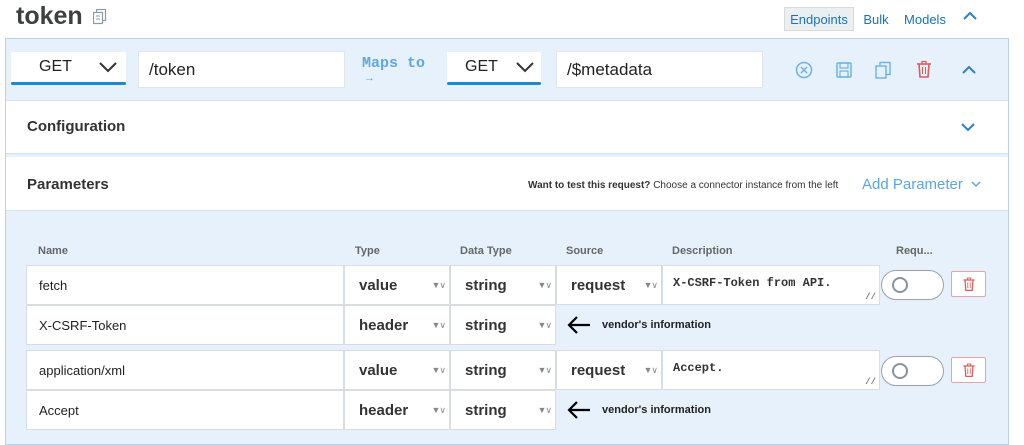 Image resolution: width=1024 pixels, height=445 pixels. What do you see at coordinates (481, 66) in the screenshot?
I see `target-method-label: GET` at bounding box center [481, 66].